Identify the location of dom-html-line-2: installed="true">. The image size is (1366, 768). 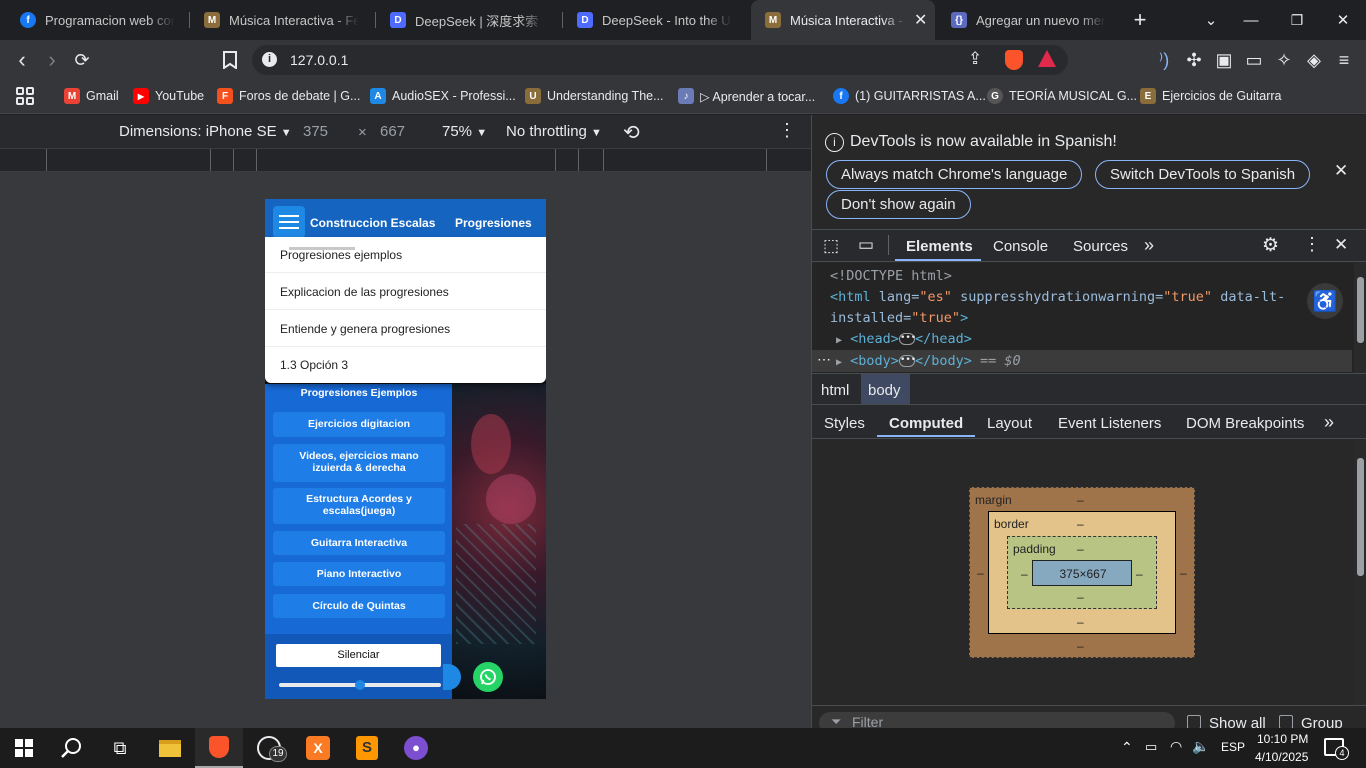
(899, 318).